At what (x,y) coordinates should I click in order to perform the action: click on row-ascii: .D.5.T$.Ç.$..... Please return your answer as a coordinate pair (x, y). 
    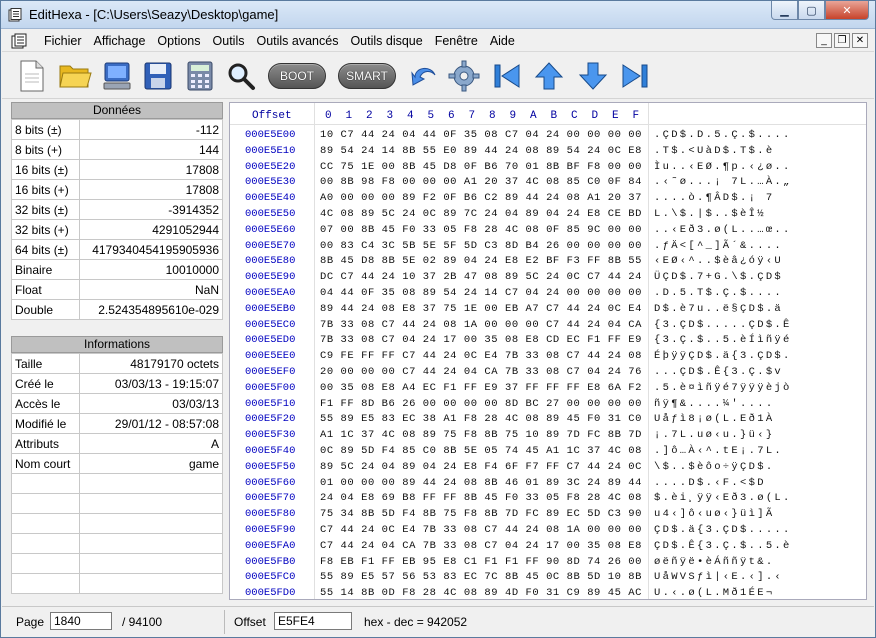
    Looking at the image, I should click on (718, 293).